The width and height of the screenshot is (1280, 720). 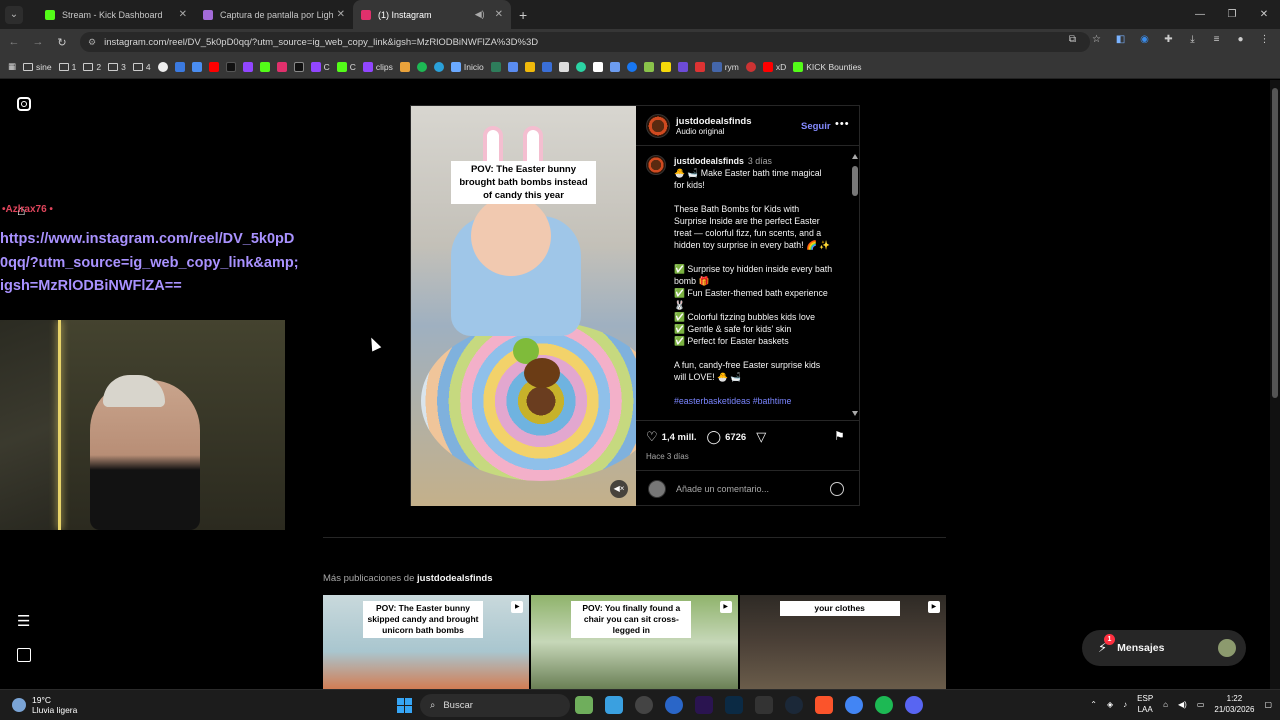 I want to click on media-icon: ≡, so click(x=1216, y=39).